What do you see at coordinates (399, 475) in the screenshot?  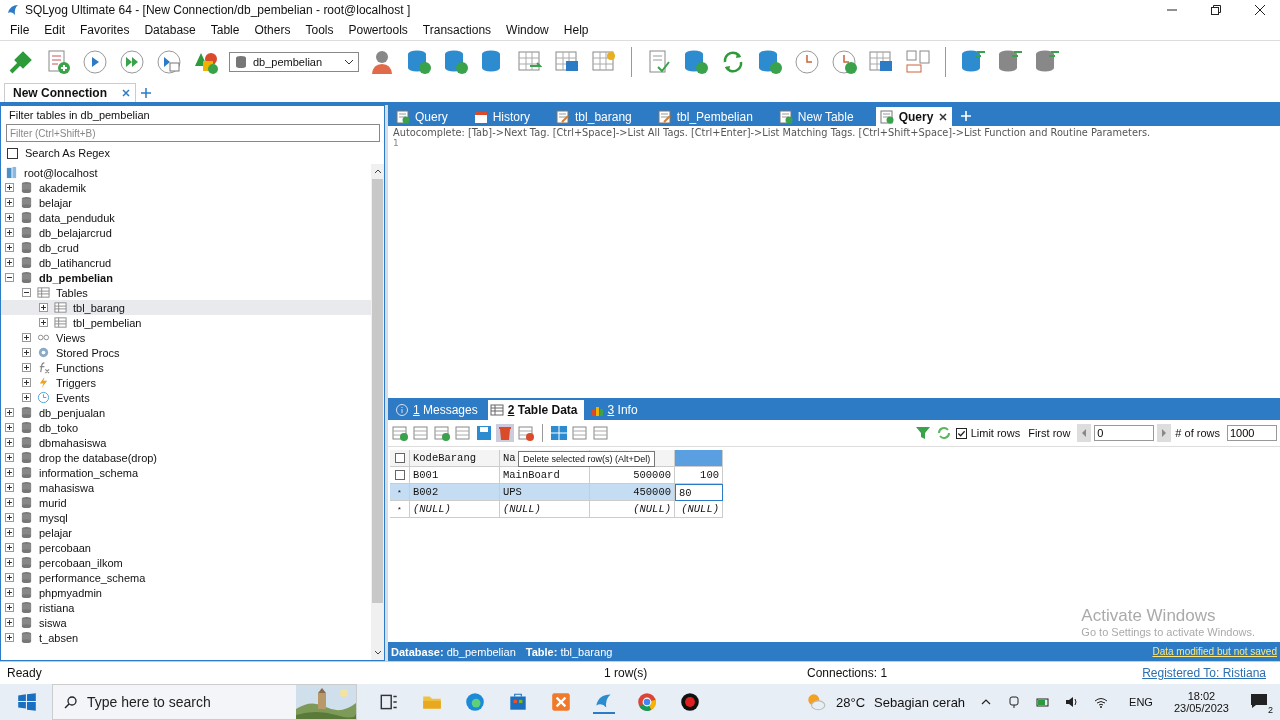 I see `row-checkbox` at bounding box center [399, 475].